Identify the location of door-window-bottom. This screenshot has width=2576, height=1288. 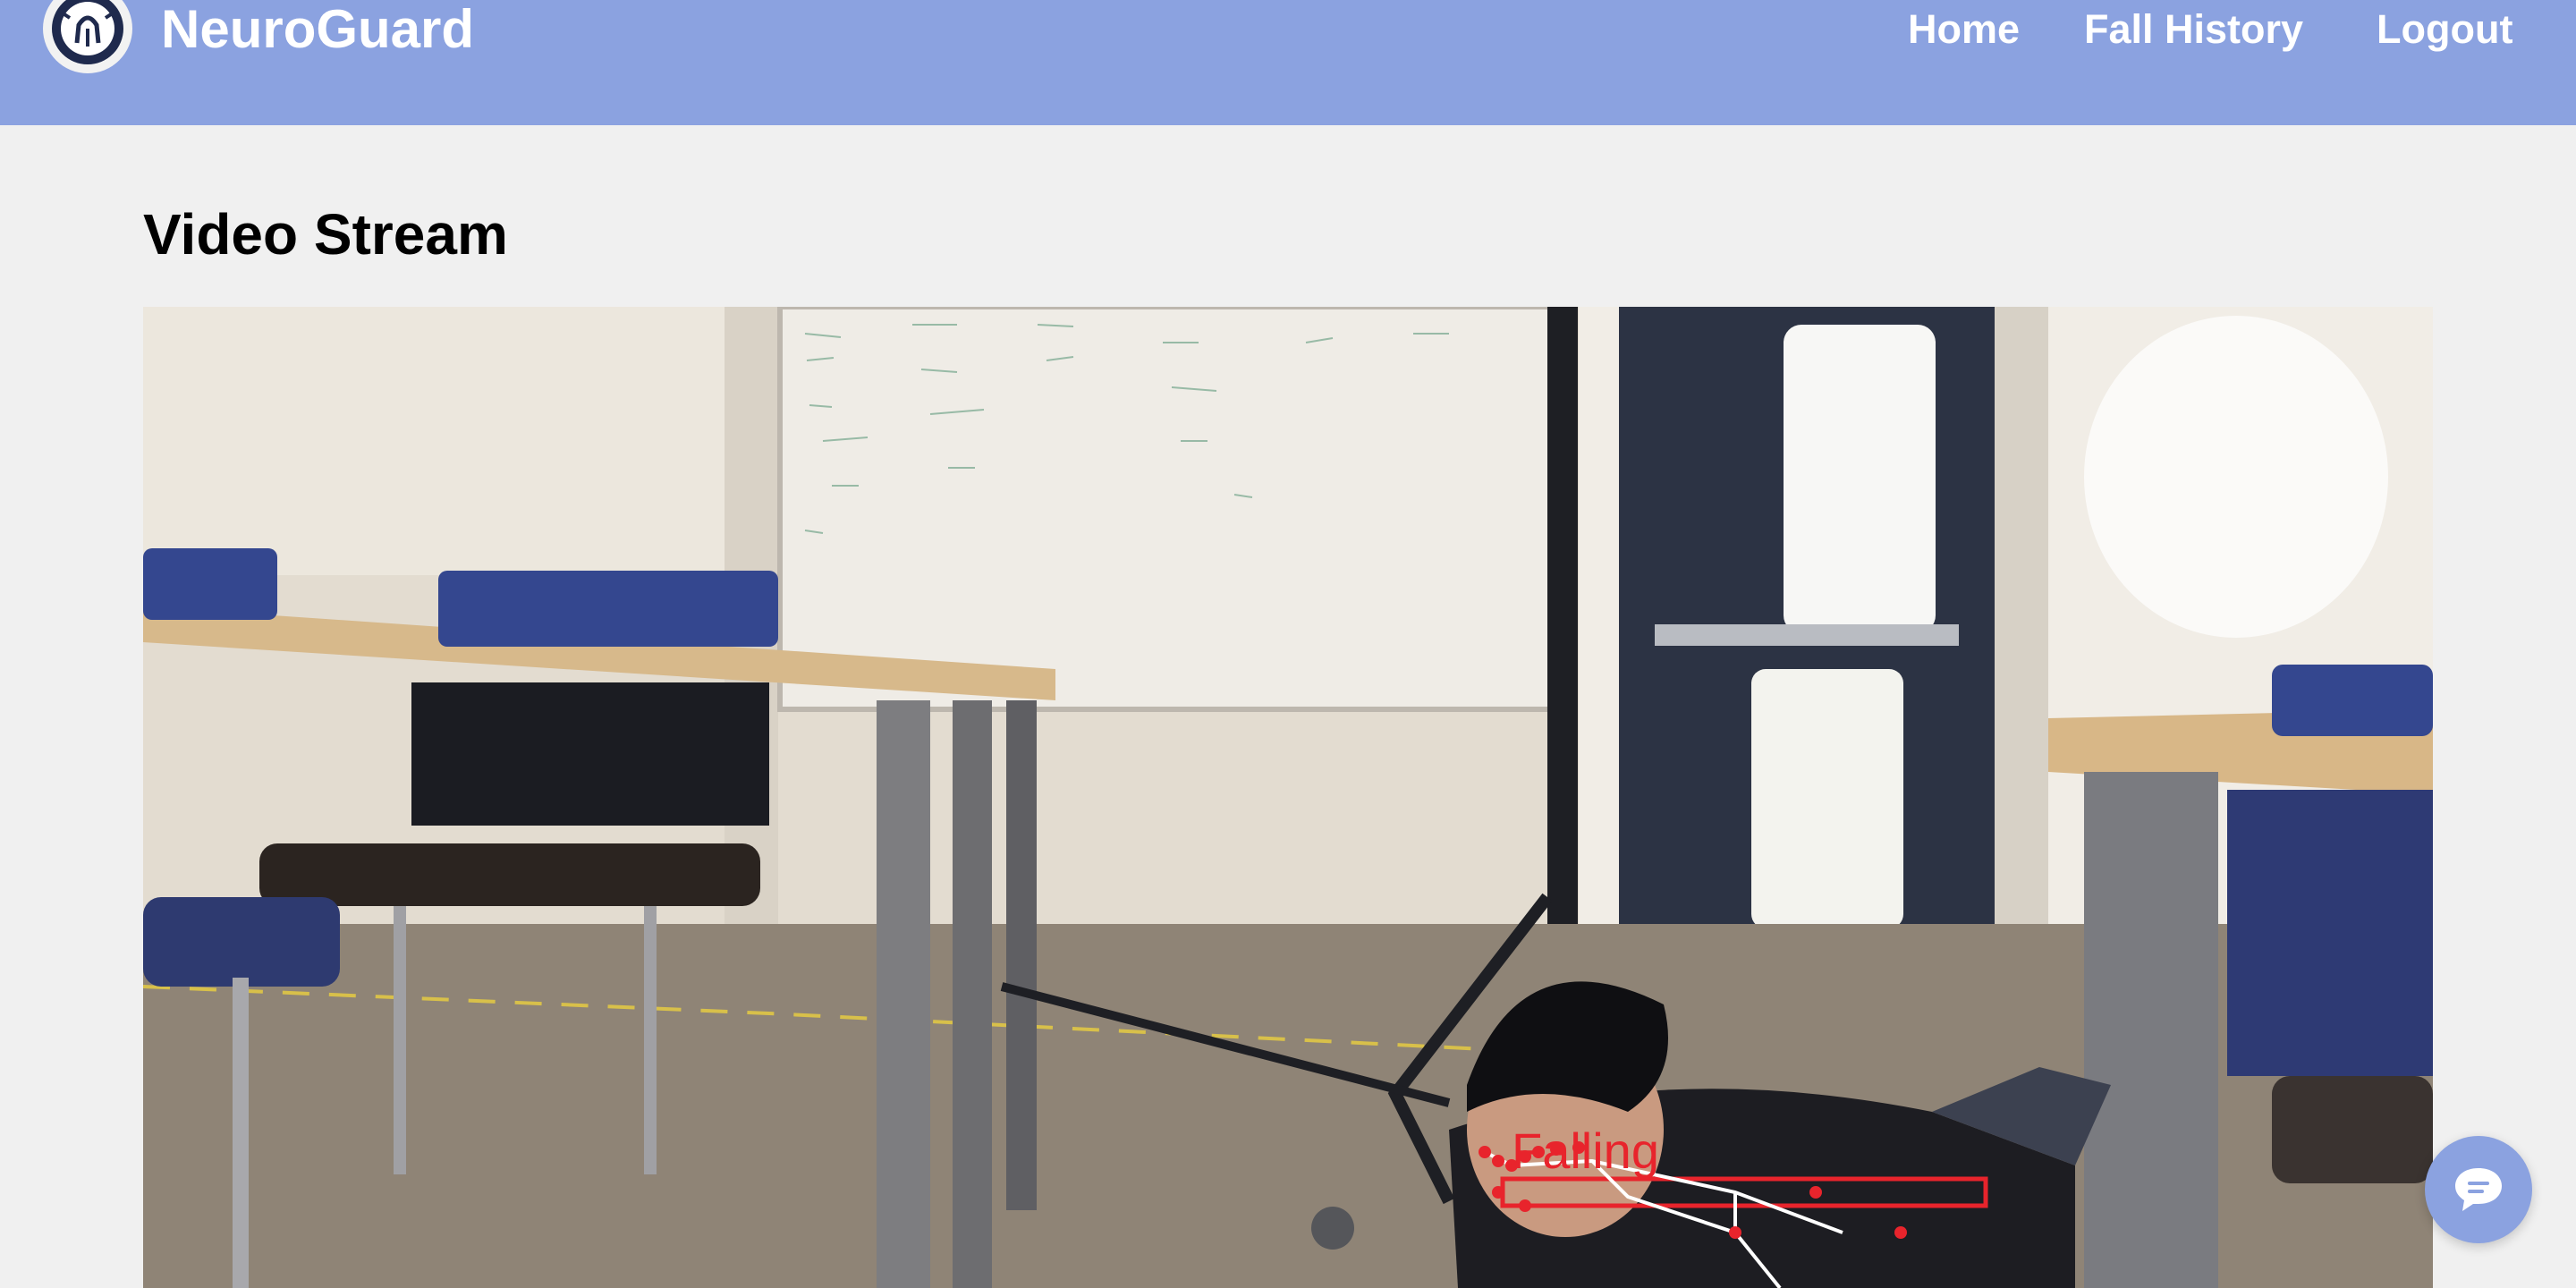
(1827, 798).